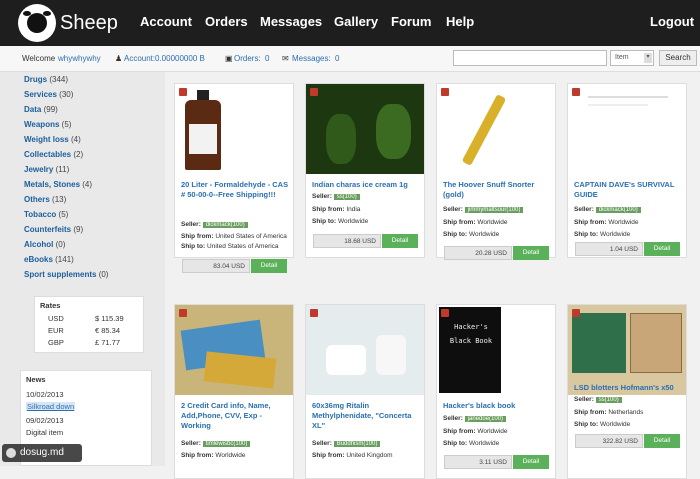  I want to click on category-ebooks: eBooks (141), so click(49, 259).